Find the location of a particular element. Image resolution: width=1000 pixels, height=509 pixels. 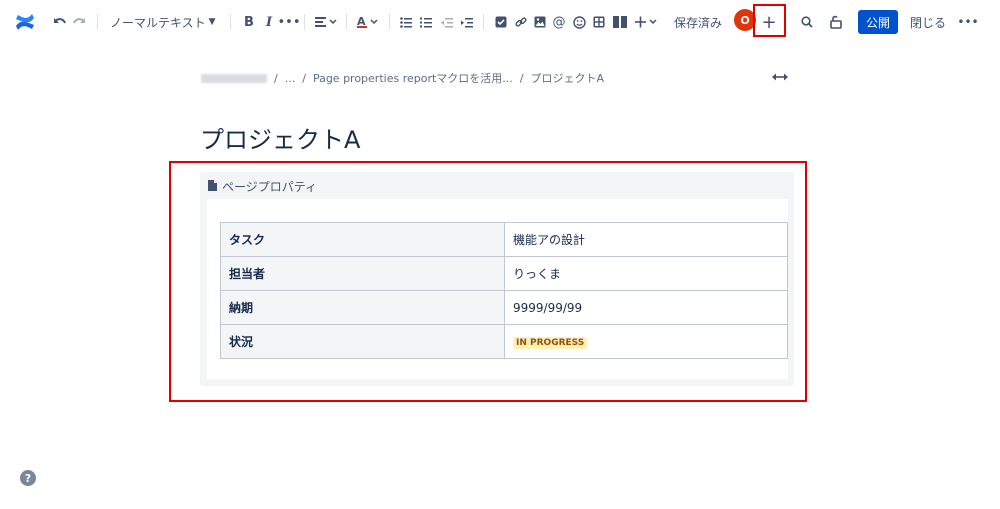

close-button: 閉じる is located at coordinates (928, 22).